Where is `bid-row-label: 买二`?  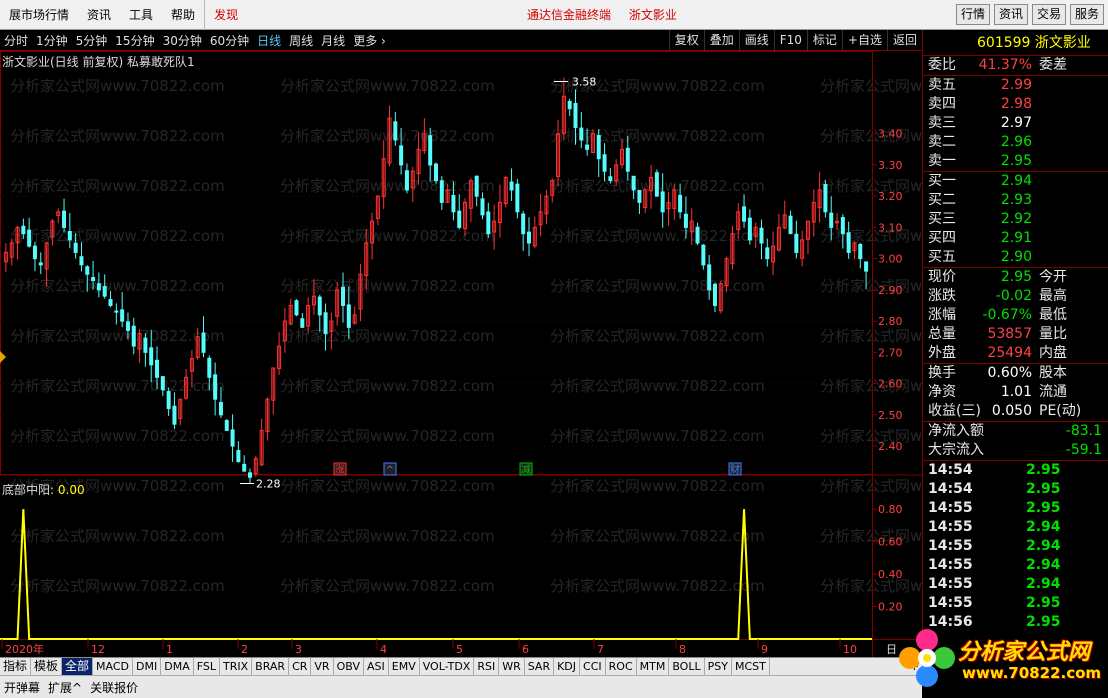 bid-row-label: 买二 is located at coordinates (942, 200).